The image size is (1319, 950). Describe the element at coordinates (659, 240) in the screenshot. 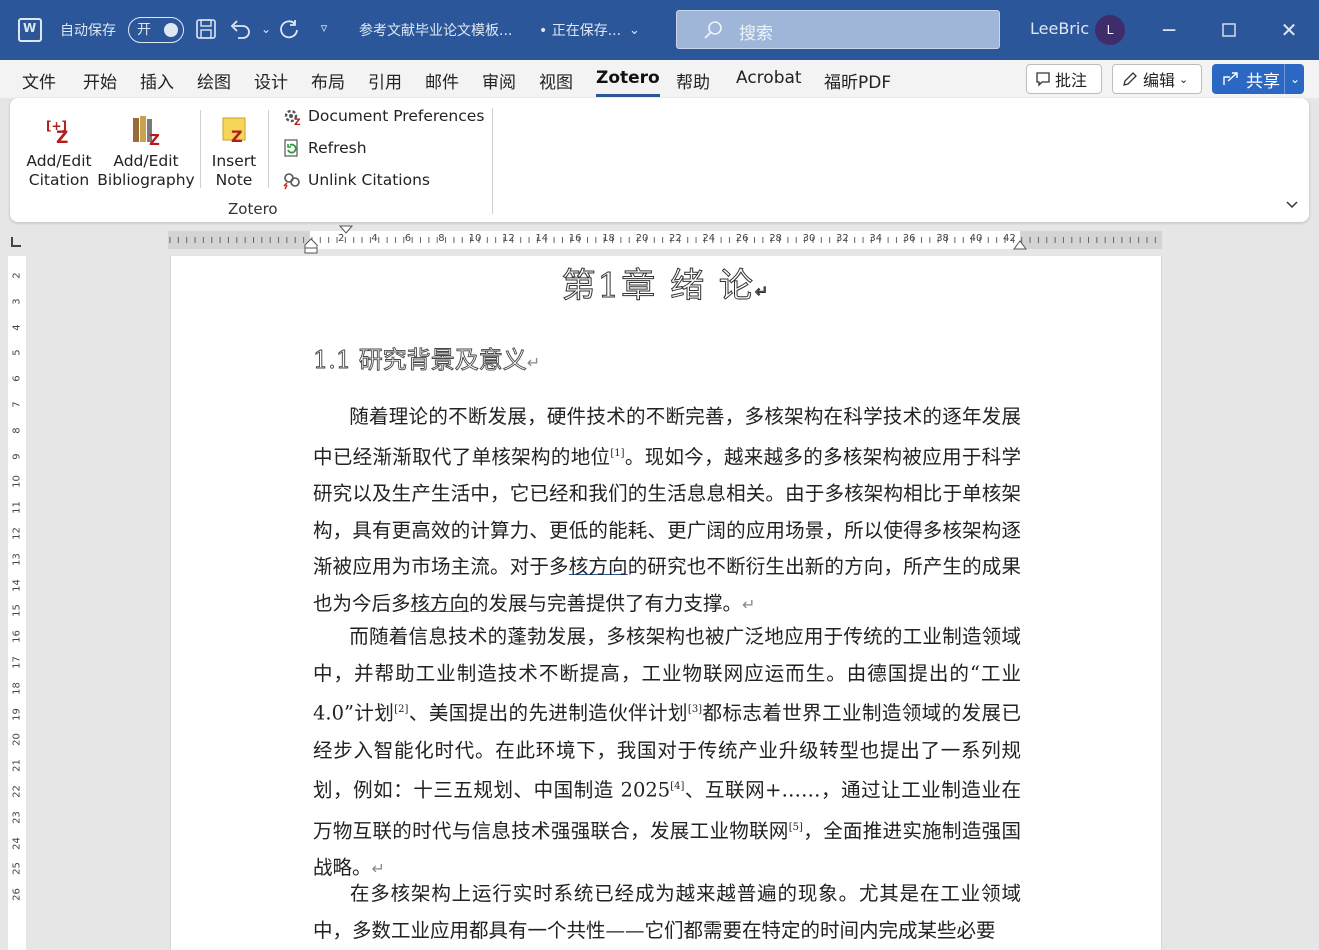

I see `horizontal-ruler: 2 4 6 8 10 12 14 16 18 20 22 24 26 28 30 32 34 36 38 40 42` at that location.